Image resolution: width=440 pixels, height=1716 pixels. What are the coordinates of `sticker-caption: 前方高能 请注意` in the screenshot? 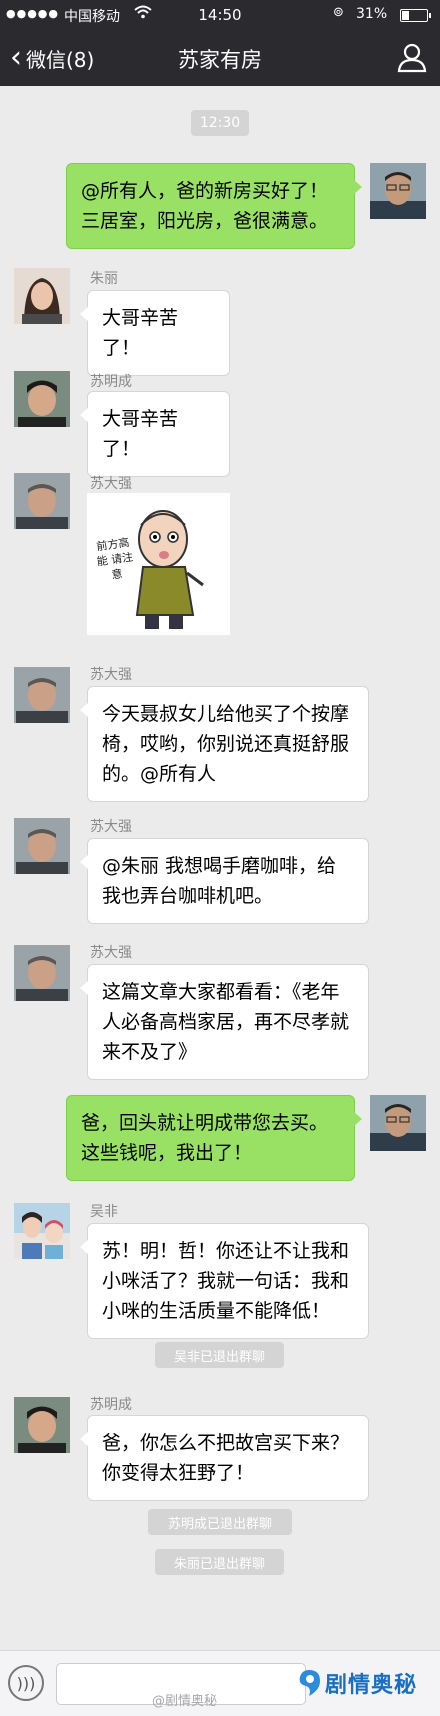 It's located at (114, 558).